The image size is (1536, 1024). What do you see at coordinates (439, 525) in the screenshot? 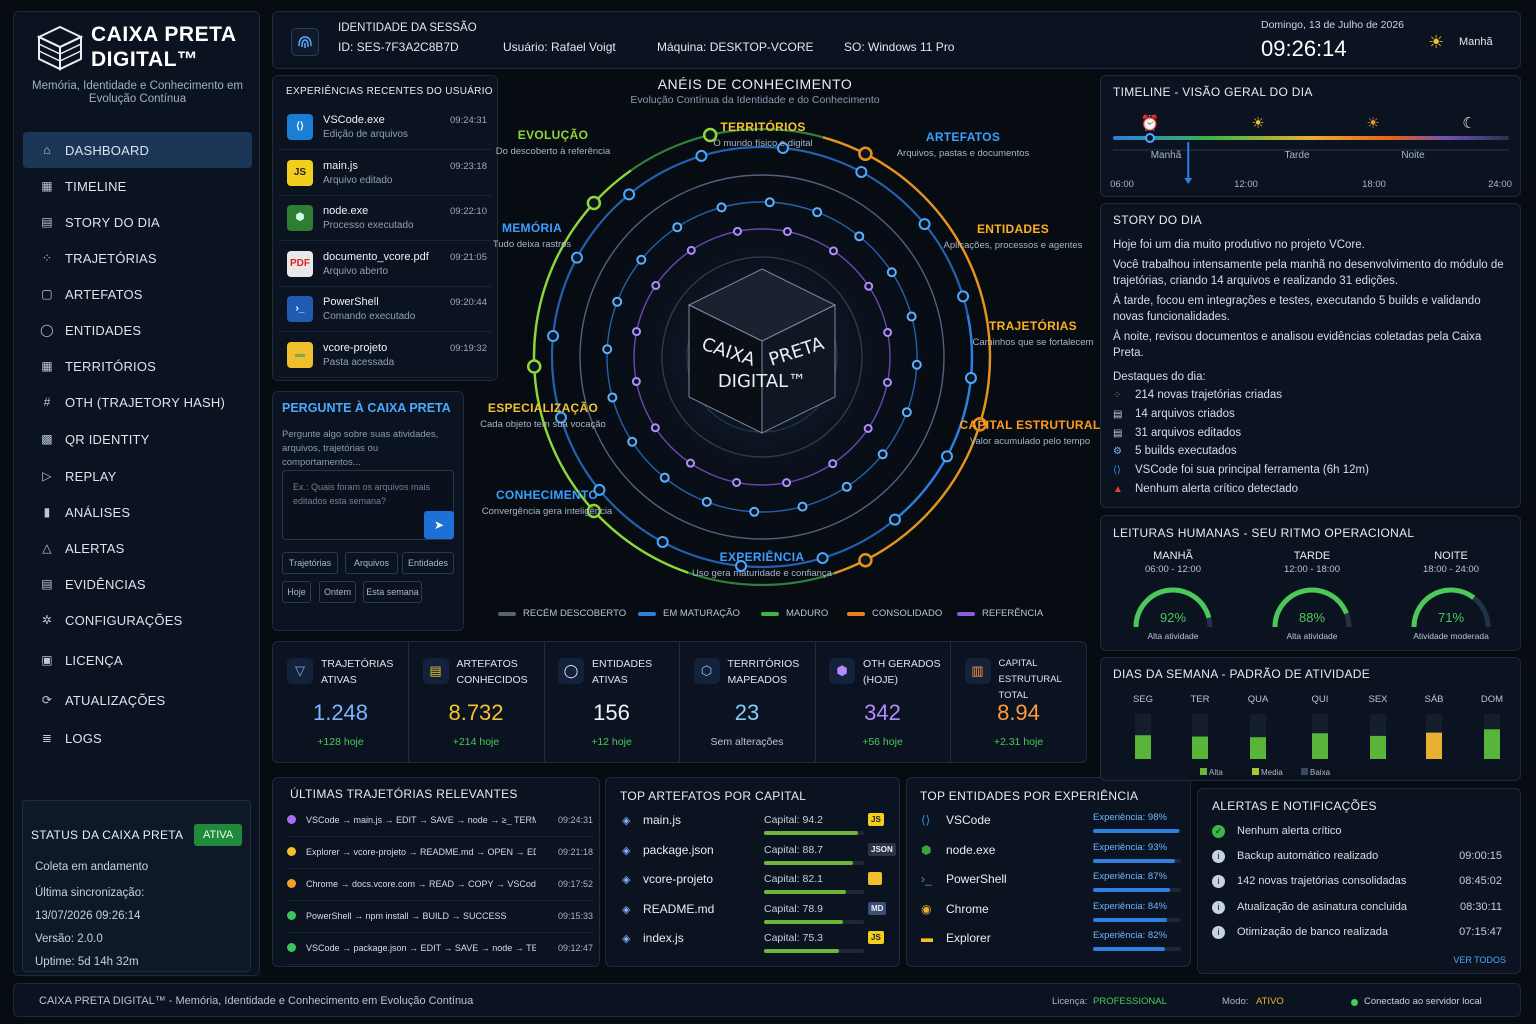
I see `send-button: ➤` at bounding box center [439, 525].